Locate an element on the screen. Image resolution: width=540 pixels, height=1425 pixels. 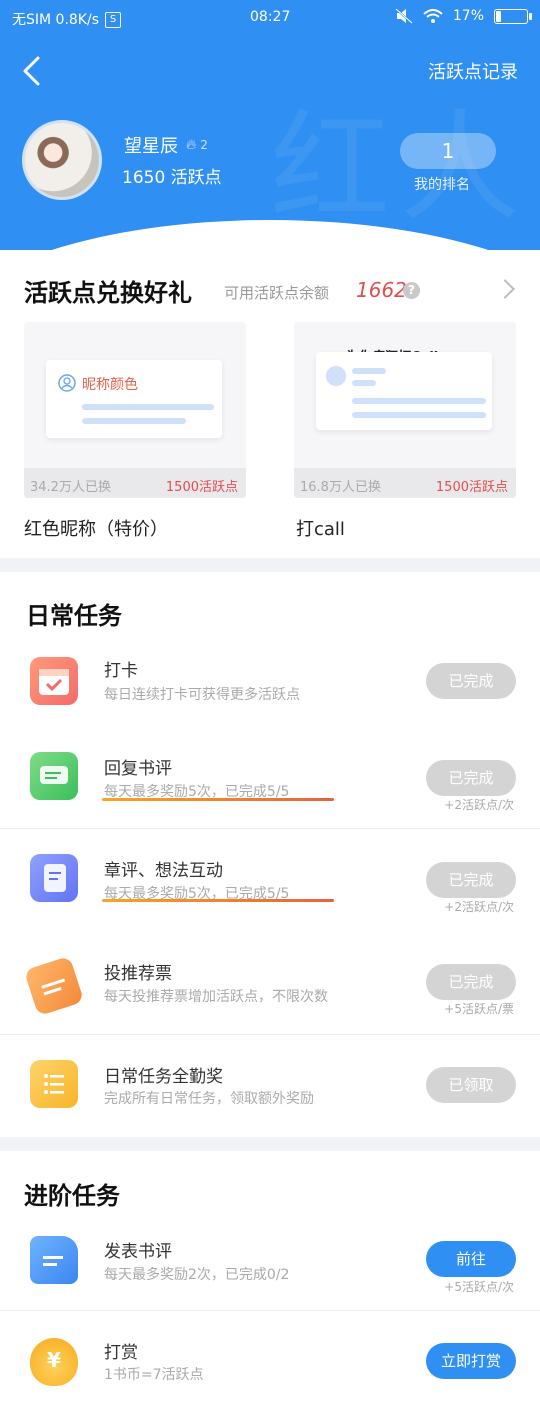
sim-badge-icon: S is located at coordinates (113, 20).